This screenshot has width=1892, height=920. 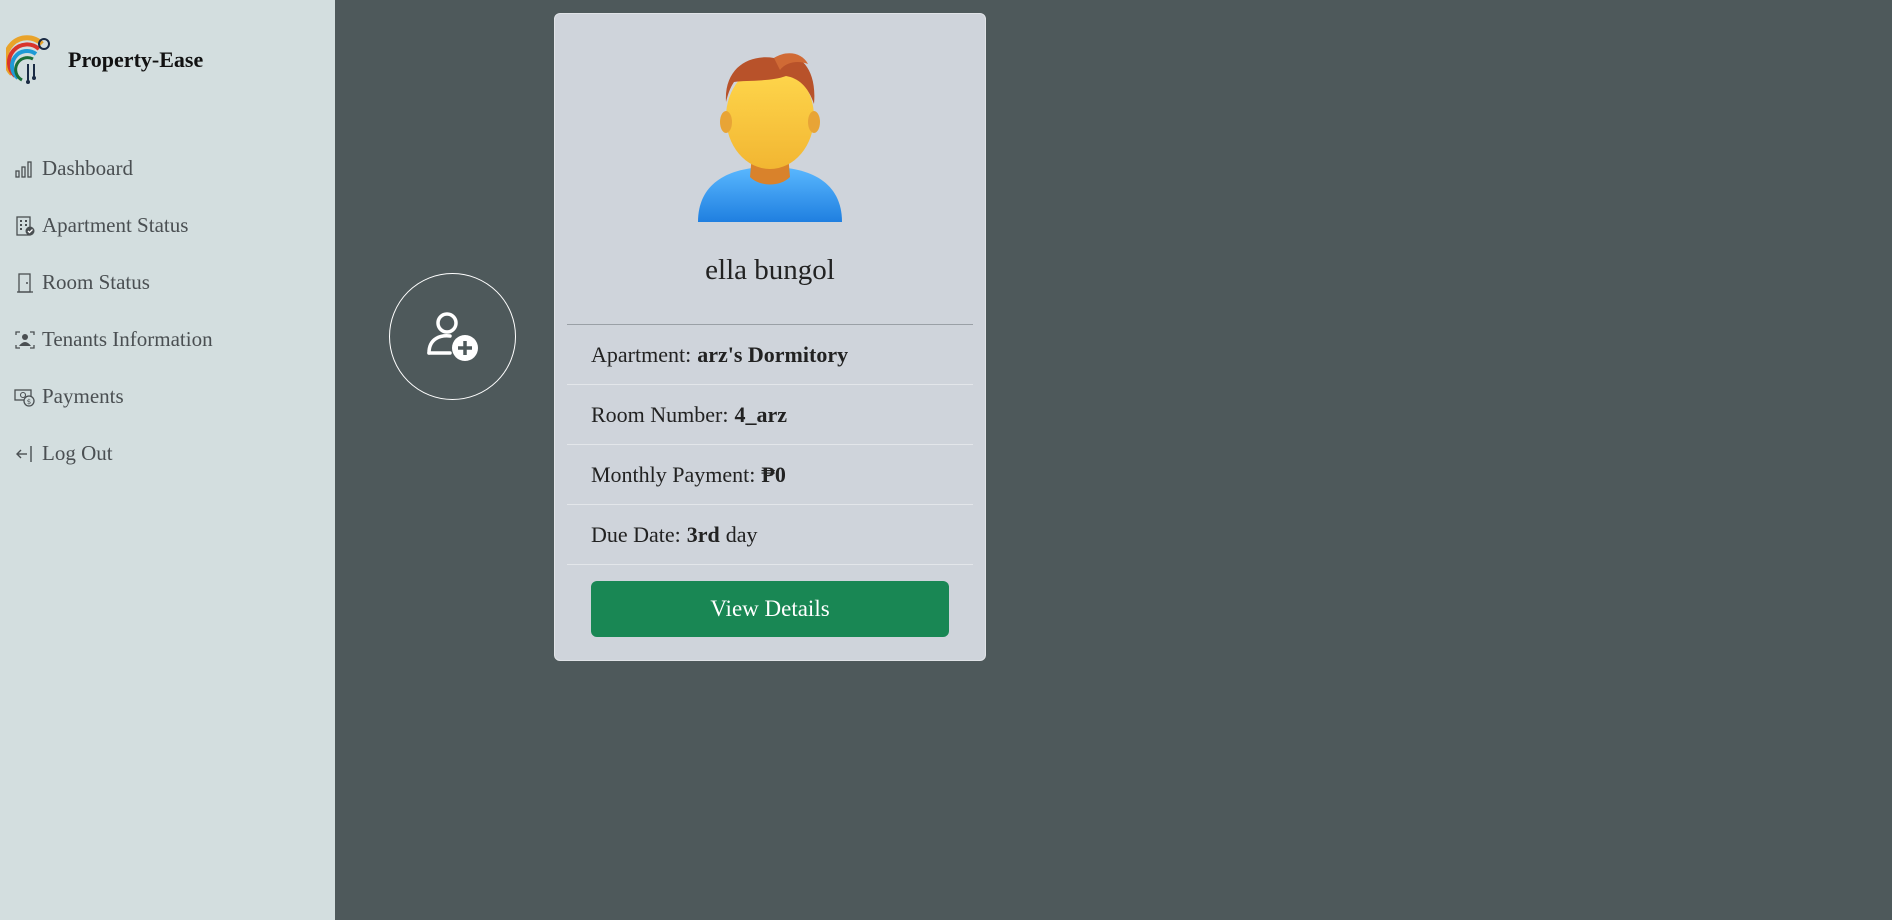 What do you see at coordinates (113, 453) in the screenshot?
I see `sidebar-item-log-out: Log Out` at bounding box center [113, 453].